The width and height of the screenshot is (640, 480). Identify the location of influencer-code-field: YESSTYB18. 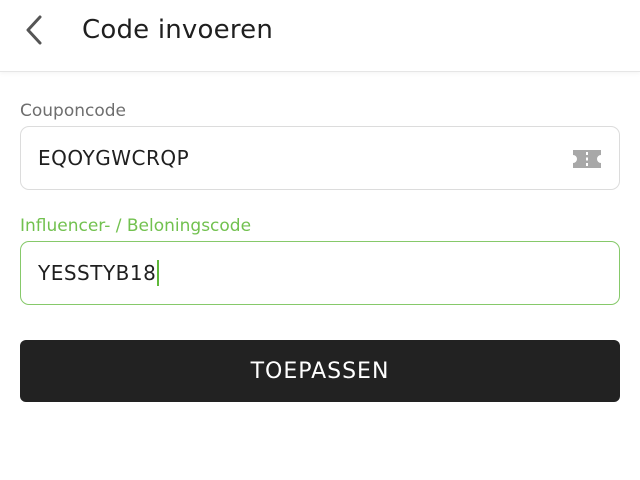
(320, 273).